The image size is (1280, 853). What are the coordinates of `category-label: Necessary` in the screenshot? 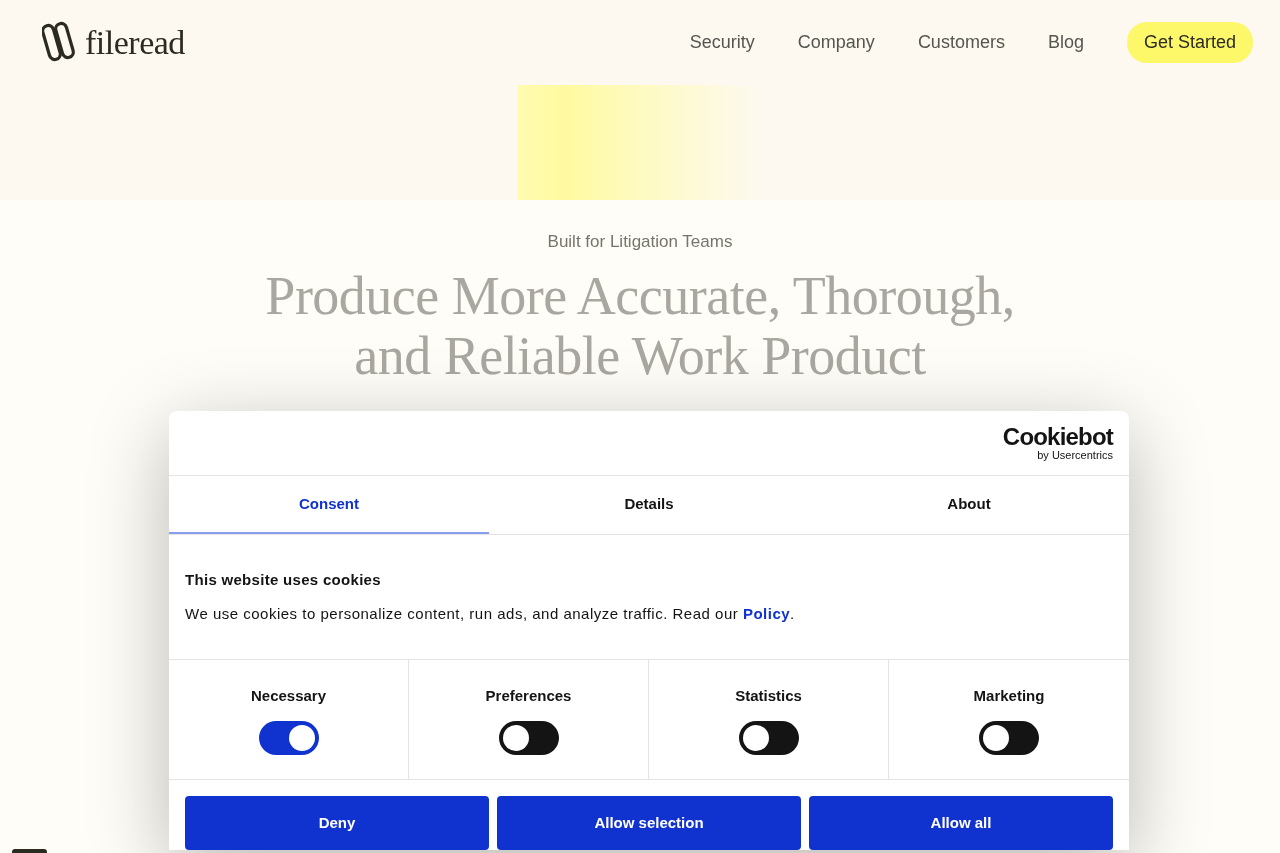 It's located at (288, 696).